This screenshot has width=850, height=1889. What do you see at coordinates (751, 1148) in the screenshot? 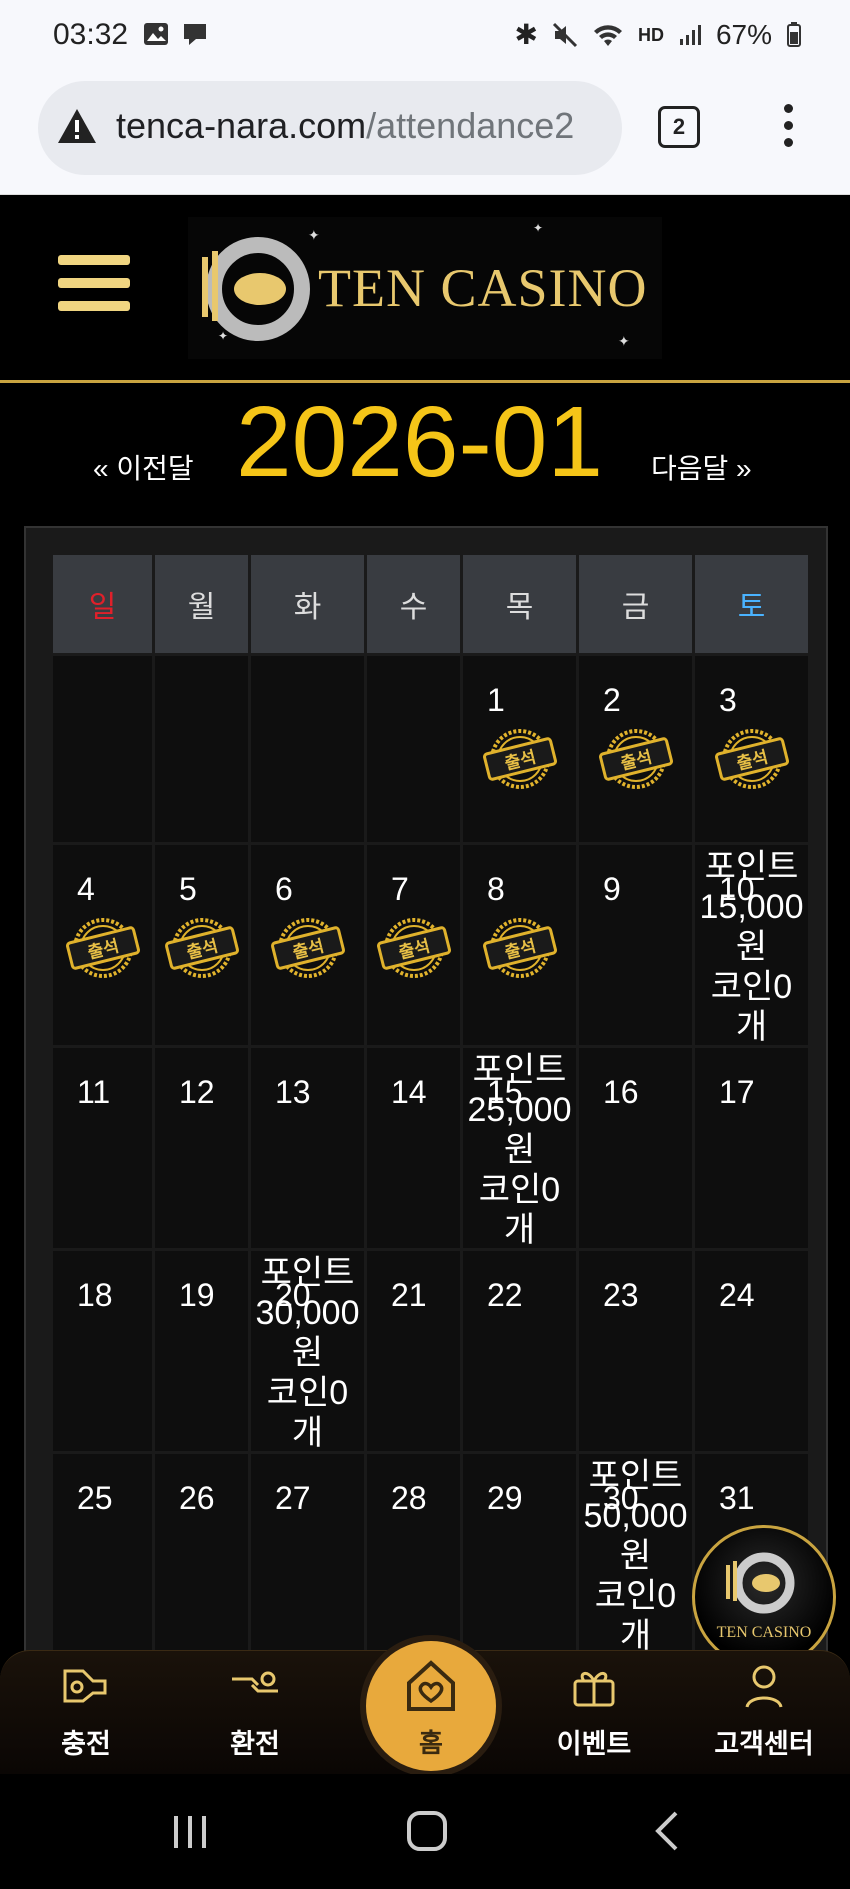
I see `calendar-day-cell: 17` at bounding box center [751, 1148].